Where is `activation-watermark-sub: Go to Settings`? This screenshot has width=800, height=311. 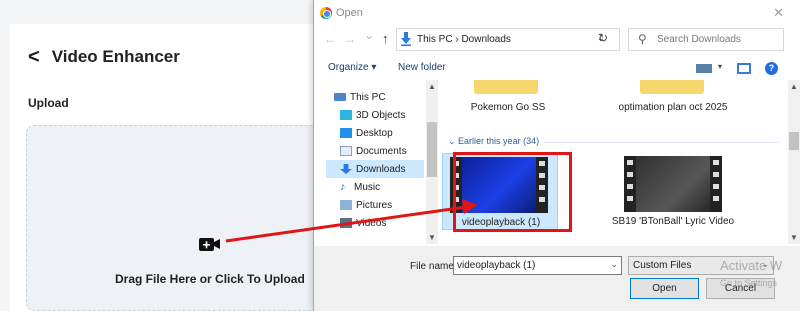
activation-watermark-sub: Go to Settings is located at coordinates (749, 283).